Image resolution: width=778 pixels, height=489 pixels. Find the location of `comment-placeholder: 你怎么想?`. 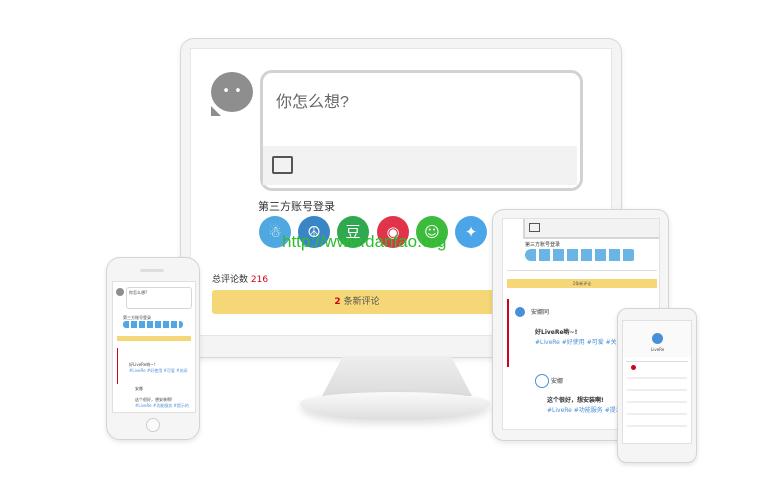

comment-placeholder: 你怎么想? is located at coordinates (312, 100).